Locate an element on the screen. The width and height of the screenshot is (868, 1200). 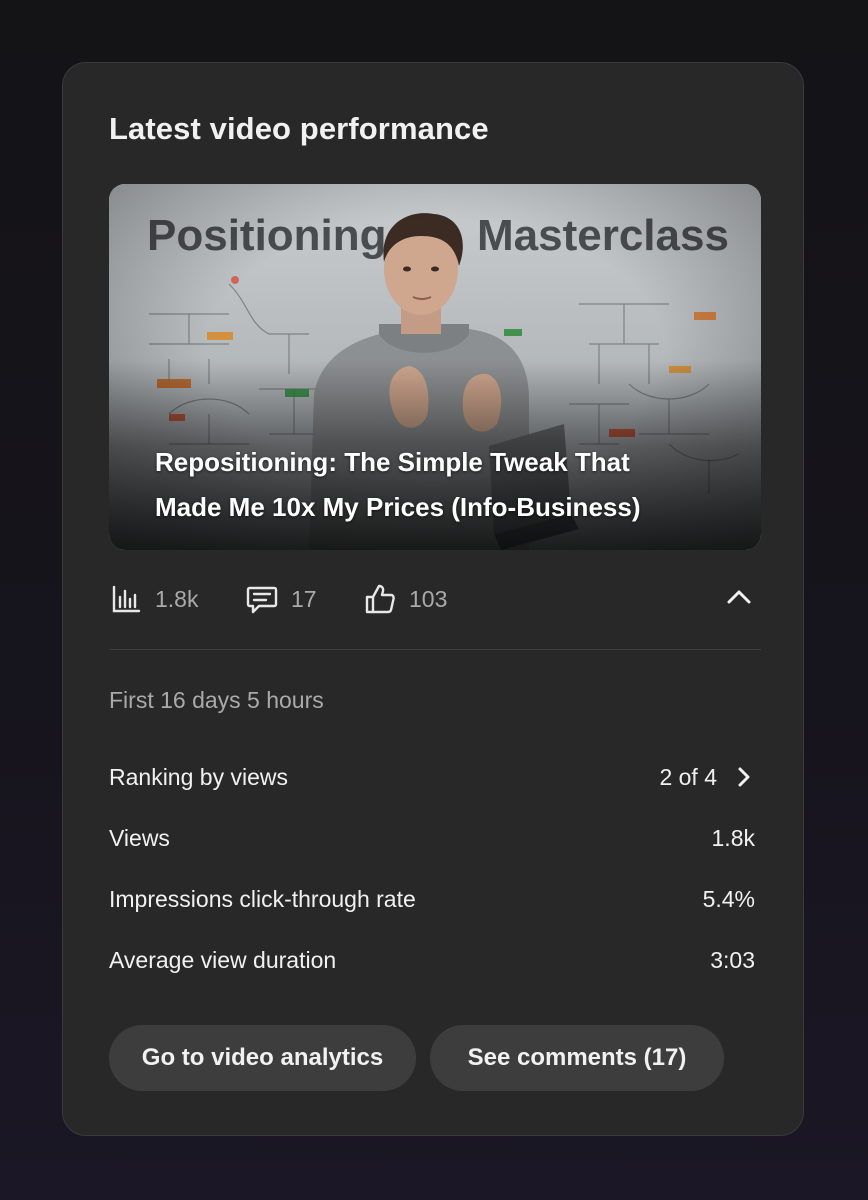
engagement-stats: 1.8k 17 103 is located at coordinates (435, 599).